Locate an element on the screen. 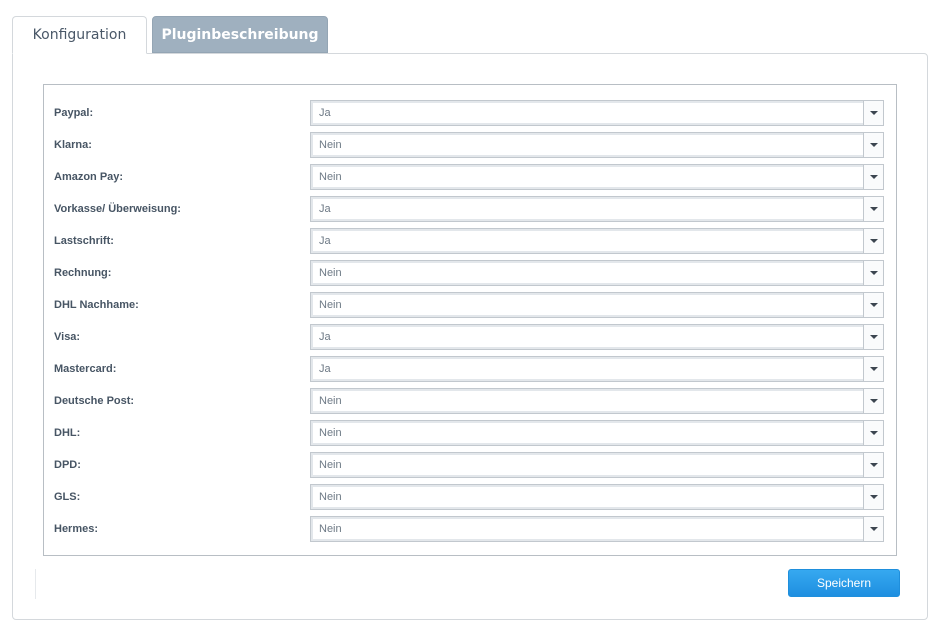  form-row-gls: GLS: Nein is located at coordinates (470, 497).